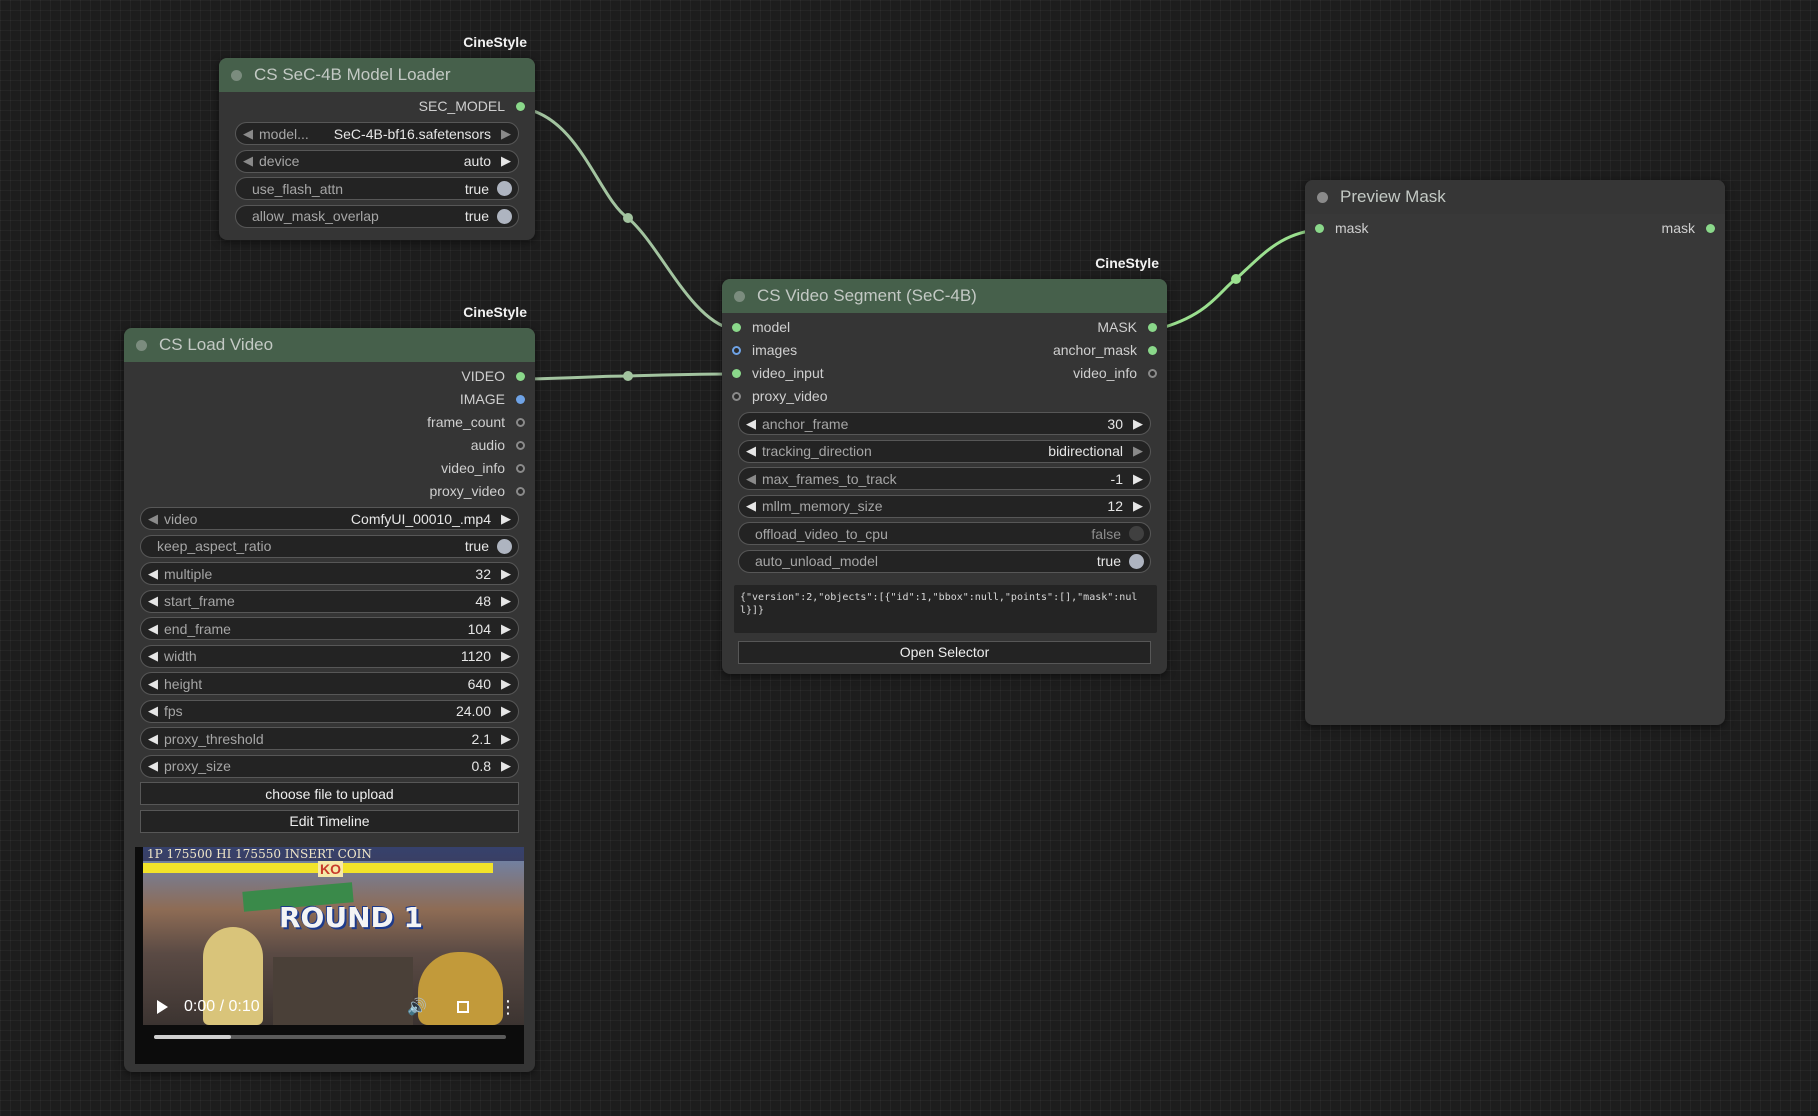 The width and height of the screenshot is (1818, 1116). Describe the element at coordinates (628, 376) in the screenshot. I see `wire-video-midpoint` at that location.